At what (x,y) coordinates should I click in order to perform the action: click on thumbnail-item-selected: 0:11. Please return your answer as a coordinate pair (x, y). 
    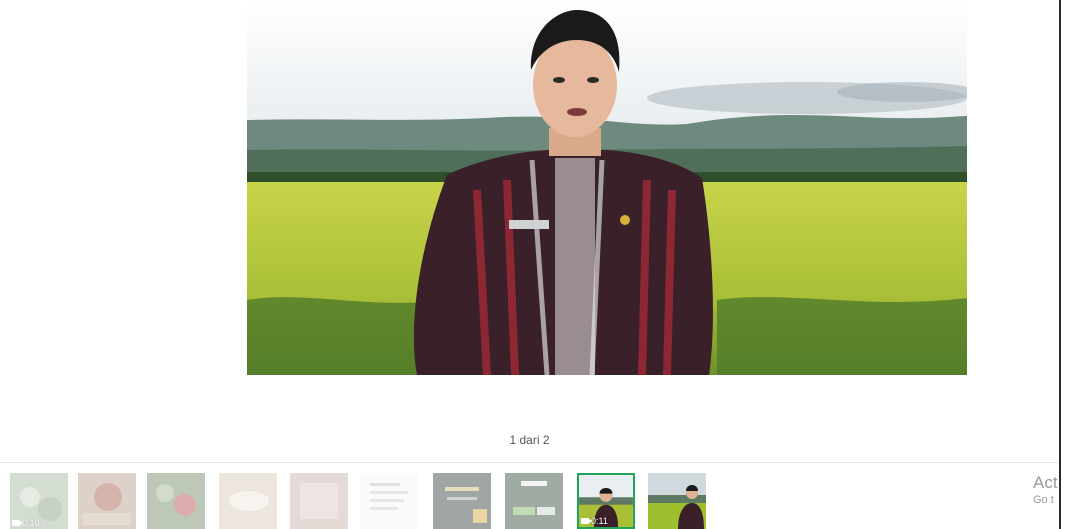
    Looking at the image, I should click on (606, 501).